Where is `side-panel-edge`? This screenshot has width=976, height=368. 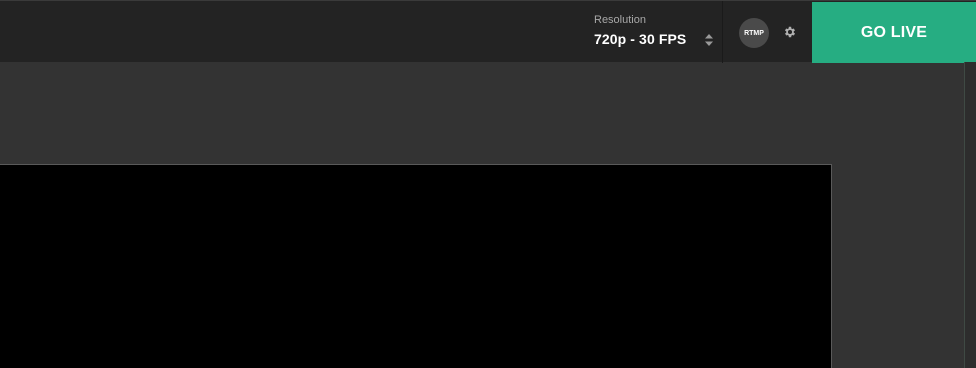 side-panel-edge is located at coordinates (970, 215).